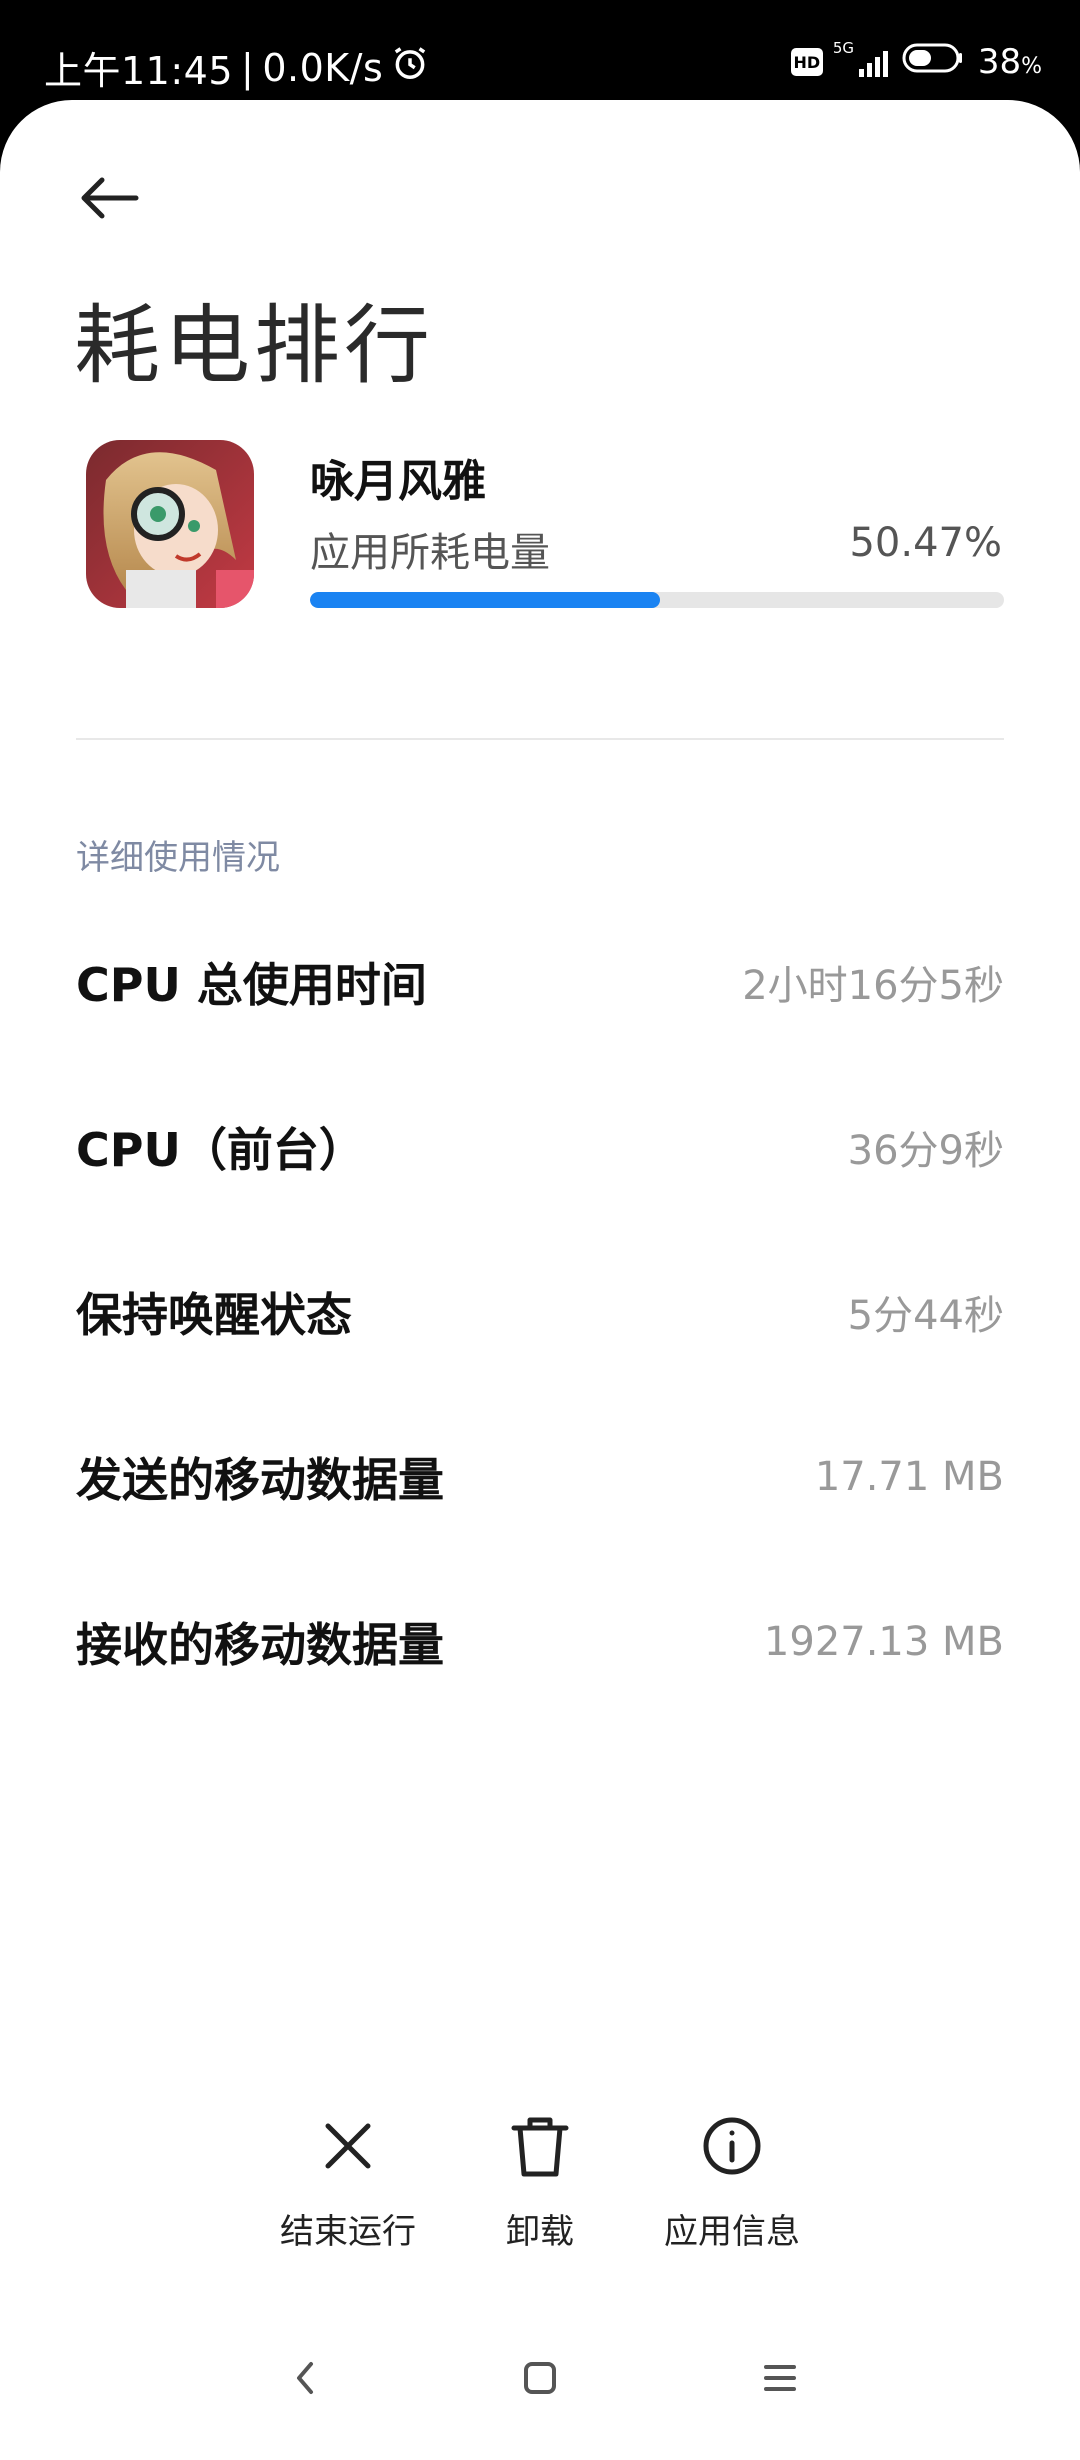 The height and width of the screenshot is (2460, 1080). Describe the element at coordinates (348, 2146) in the screenshot. I see `close-icon` at that location.